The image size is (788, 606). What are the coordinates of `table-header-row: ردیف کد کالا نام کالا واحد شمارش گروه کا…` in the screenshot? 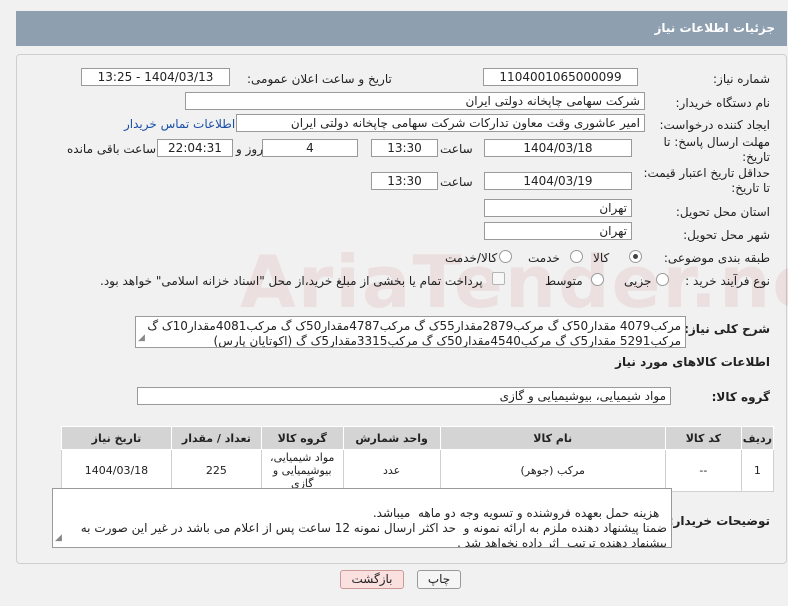 It's located at (418, 438).